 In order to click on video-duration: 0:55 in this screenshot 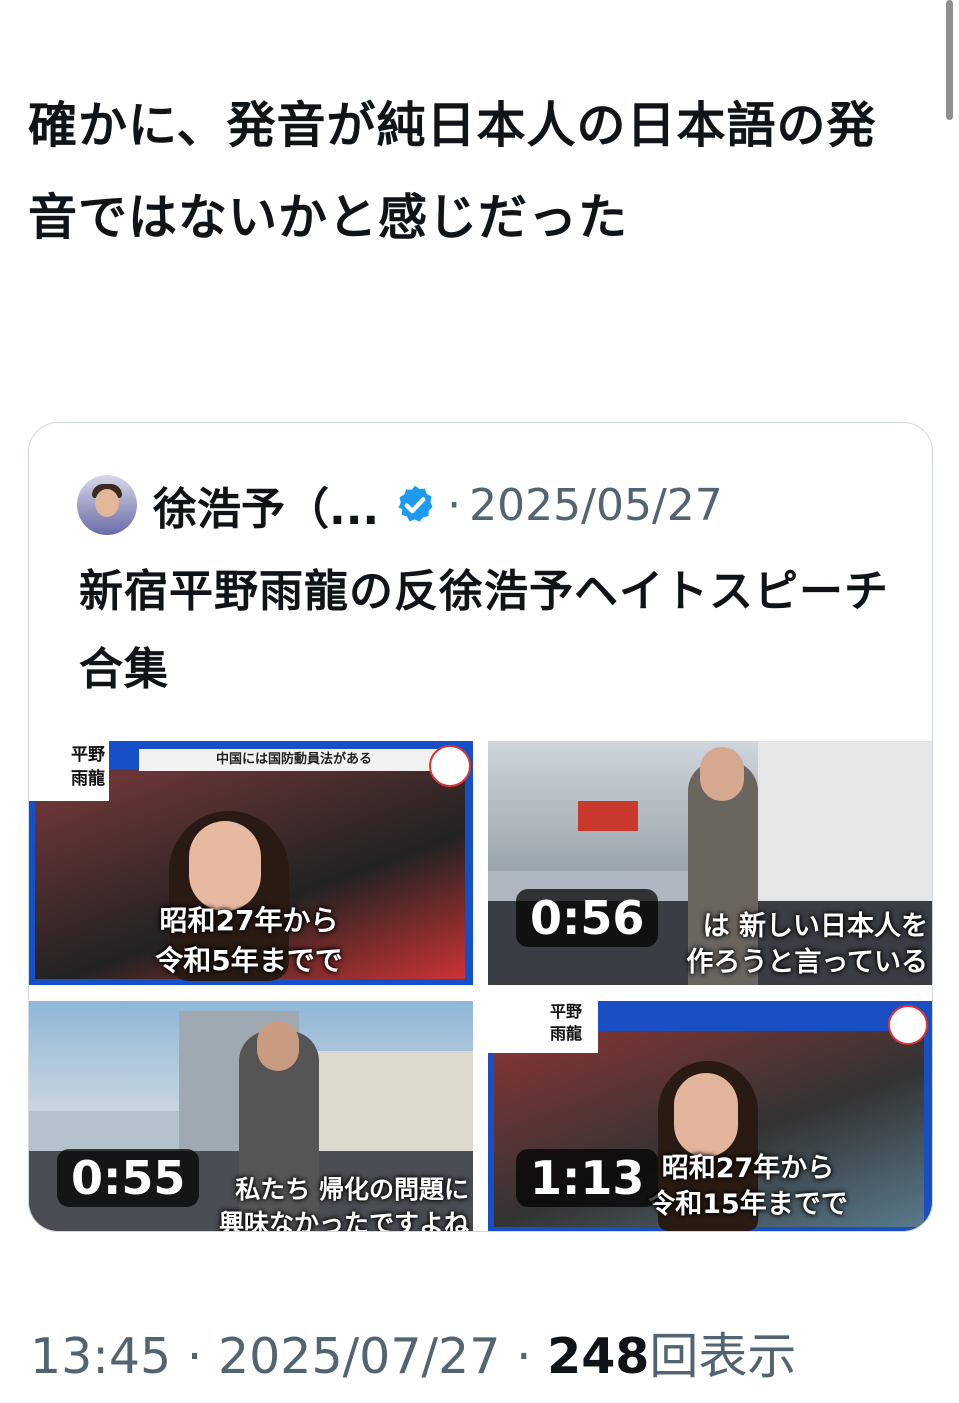, I will do `click(128, 1178)`.